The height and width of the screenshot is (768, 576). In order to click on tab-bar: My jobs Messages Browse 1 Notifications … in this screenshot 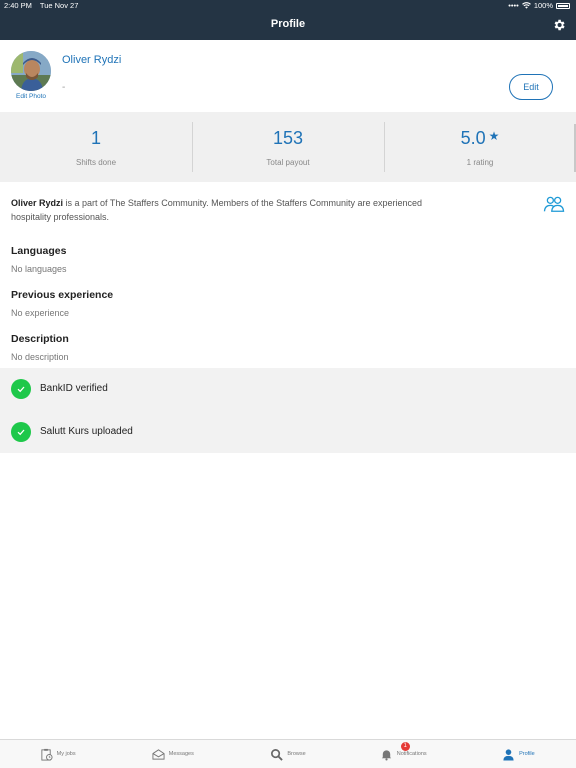, I will do `click(288, 753)`.